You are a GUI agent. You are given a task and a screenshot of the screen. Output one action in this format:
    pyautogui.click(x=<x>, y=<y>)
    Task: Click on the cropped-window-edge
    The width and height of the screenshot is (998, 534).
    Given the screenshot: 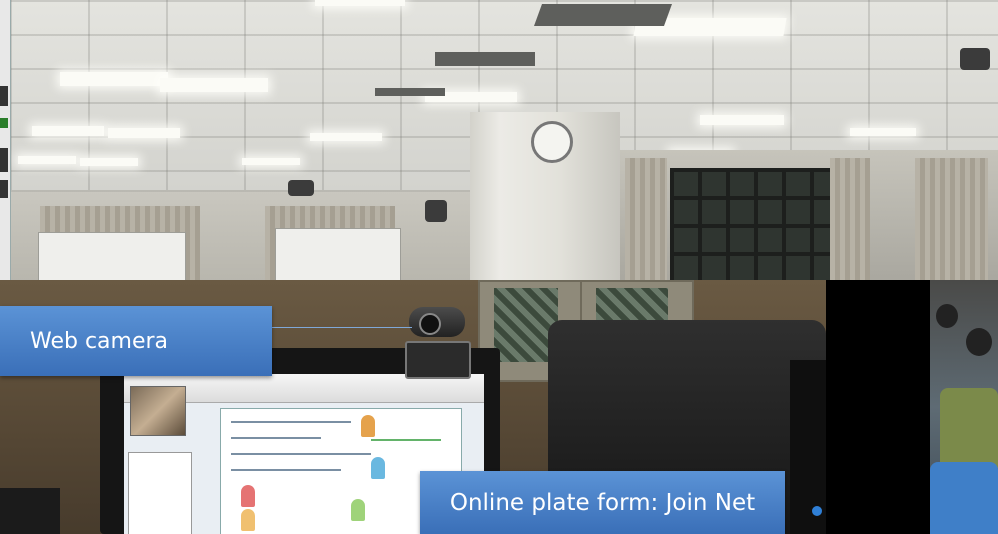 What is the action you would take?
    pyautogui.click(x=5, y=141)
    